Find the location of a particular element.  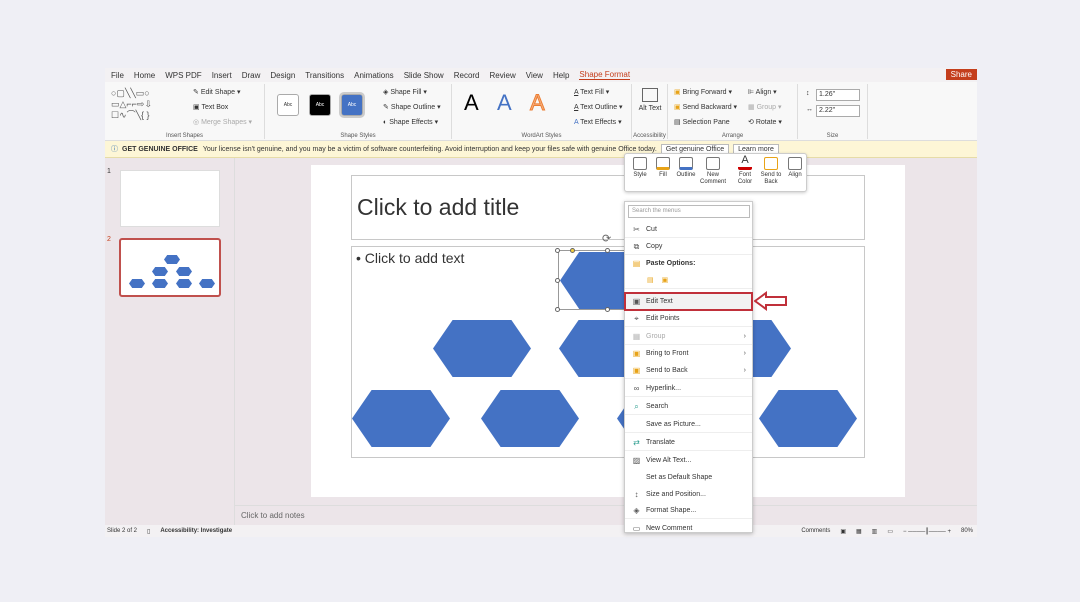

send-backward-button: ▣ Send Backward ▾ is located at coordinates (705, 107).